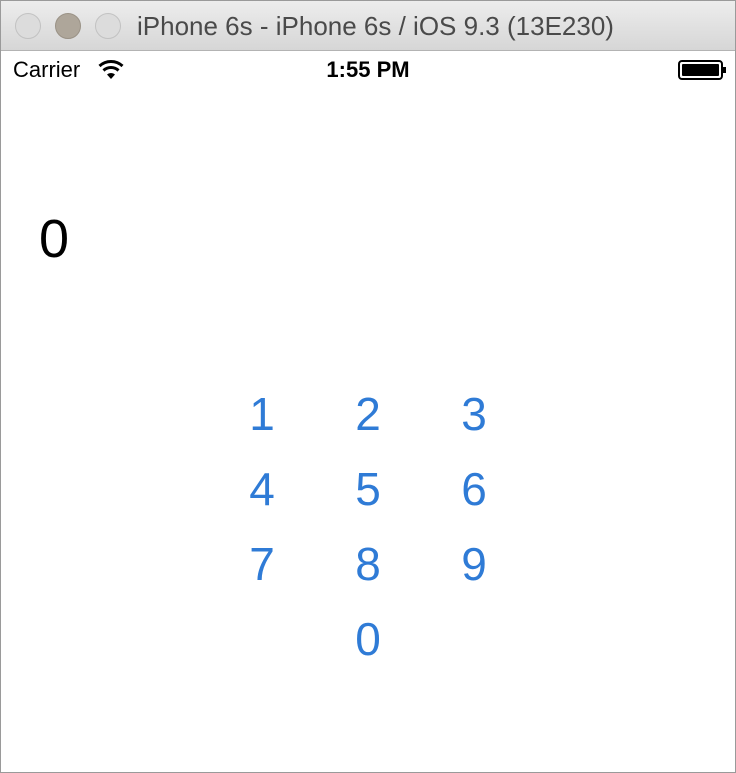  I want to click on ios-status-bar: Carrier 1:55 PM, so click(368, 69).